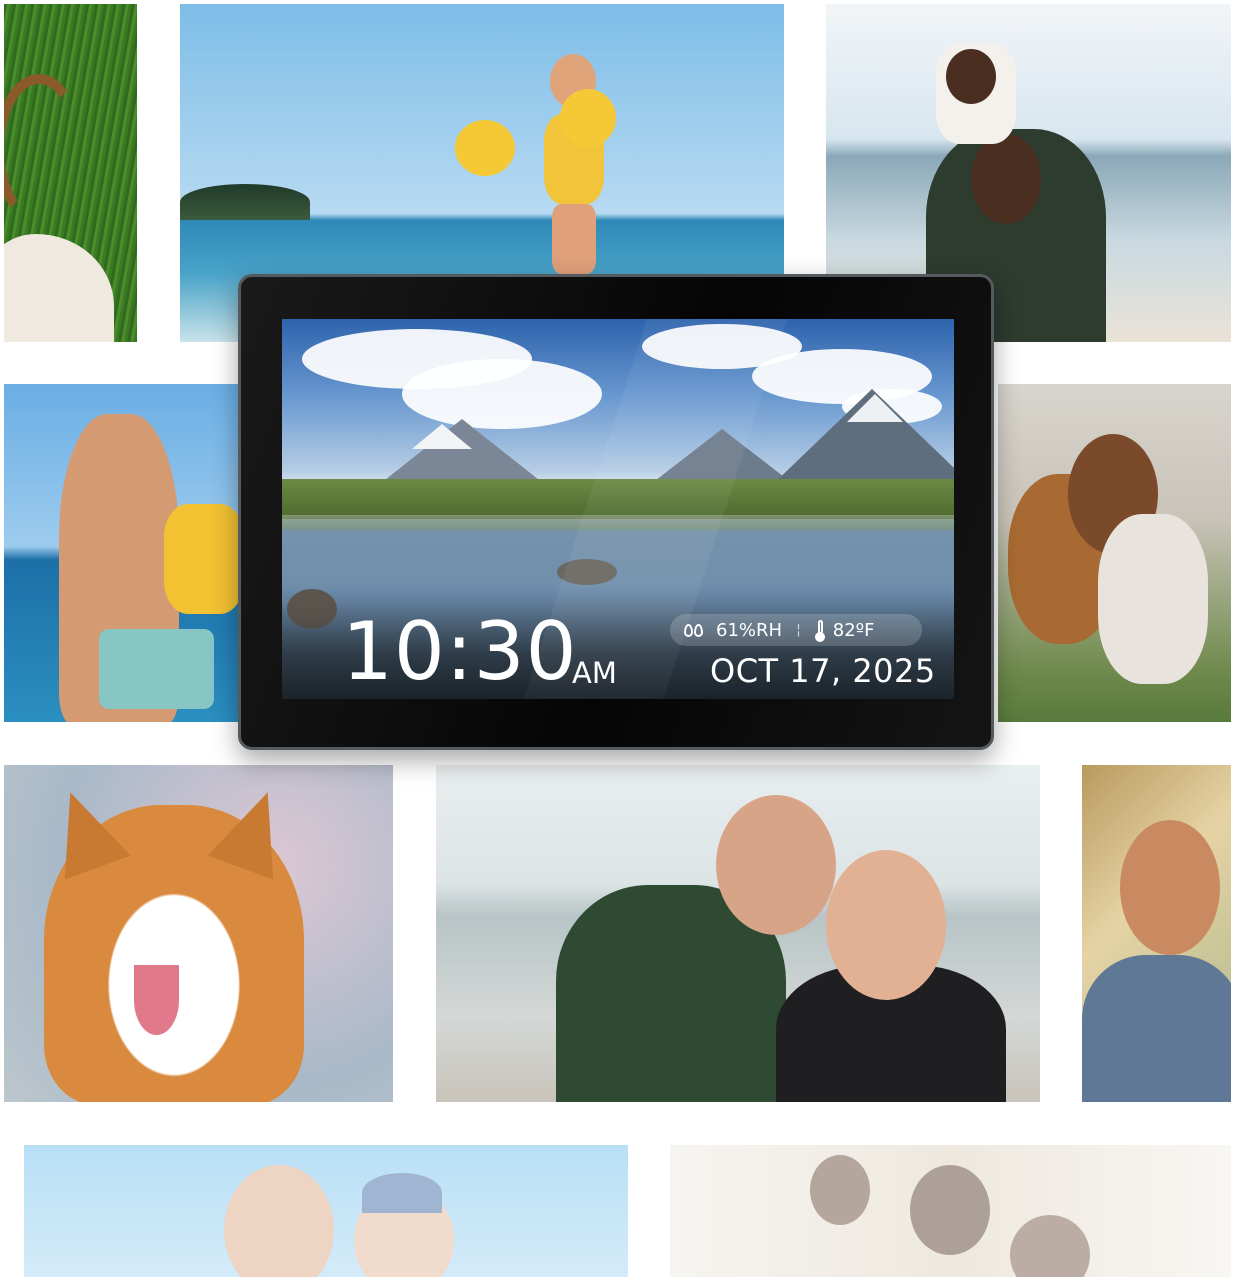 Image resolution: width=1235 pixels, height=1277 pixels. What do you see at coordinates (1156, 933) in the screenshot?
I see `photo-smiling-man` at bounding box center [1156, 933].